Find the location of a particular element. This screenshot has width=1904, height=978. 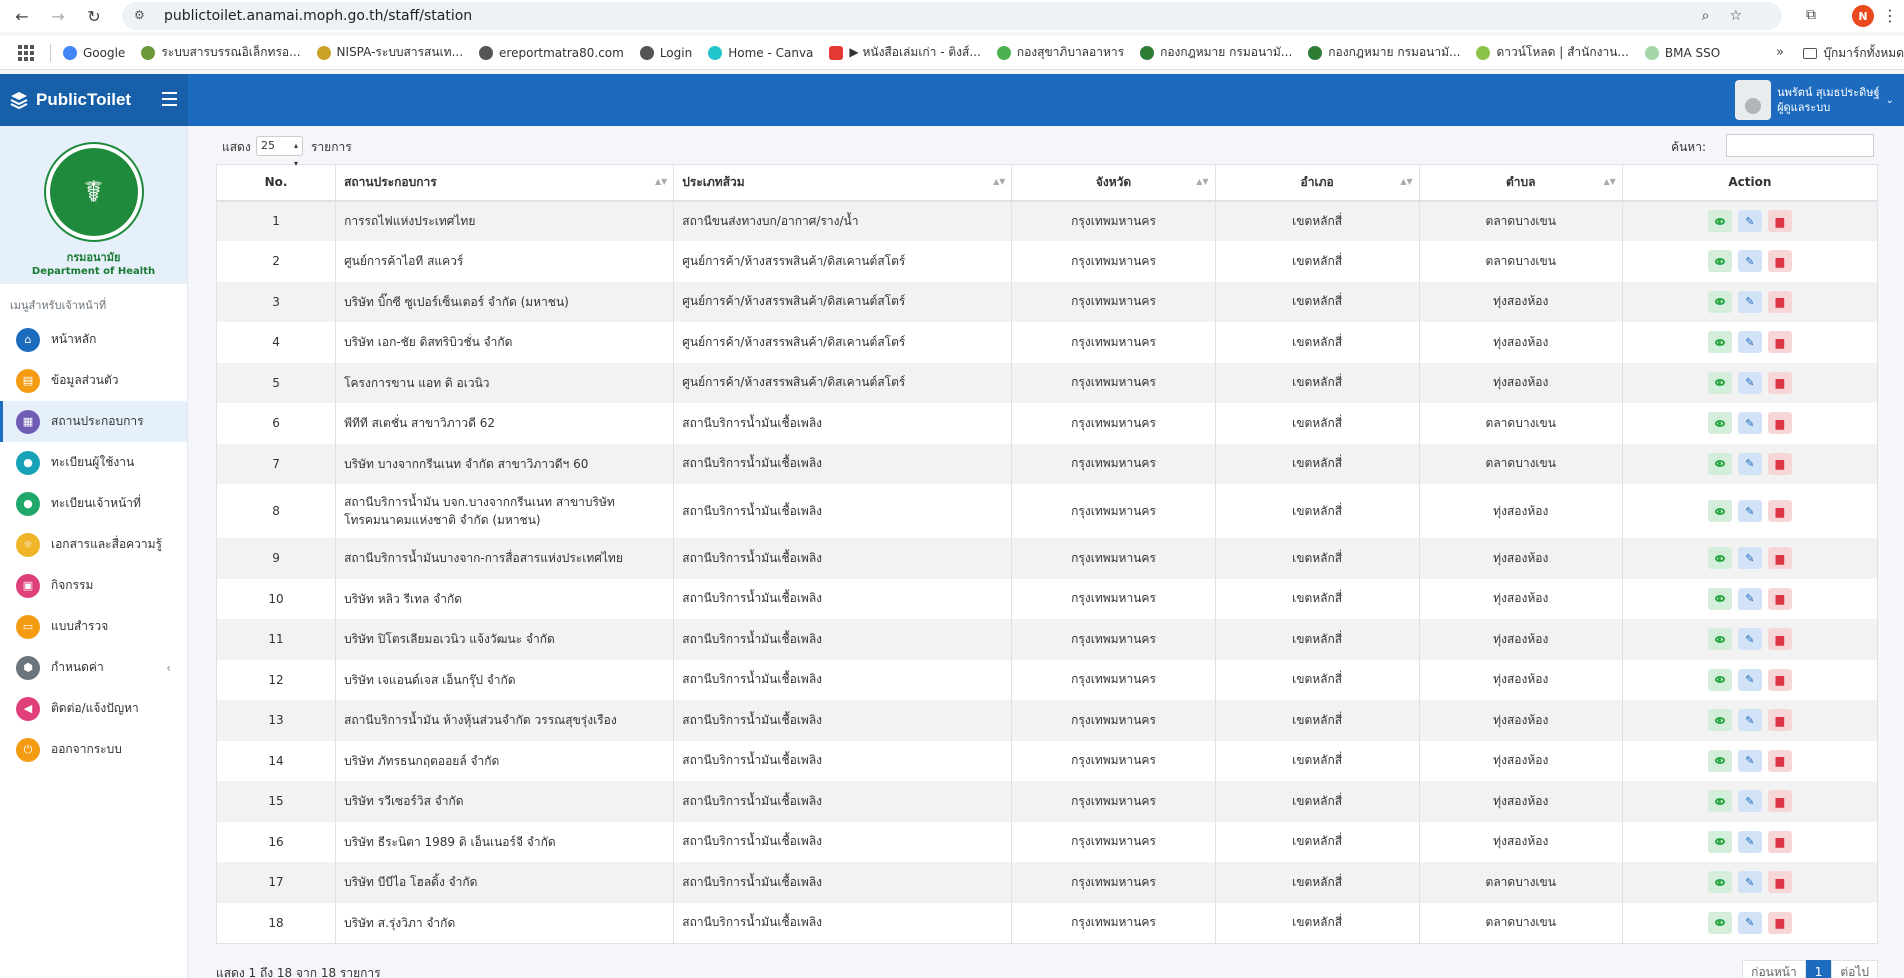

sidebar-item-activities: ▣ กิจกรรม is located at coordinates (93, 585).